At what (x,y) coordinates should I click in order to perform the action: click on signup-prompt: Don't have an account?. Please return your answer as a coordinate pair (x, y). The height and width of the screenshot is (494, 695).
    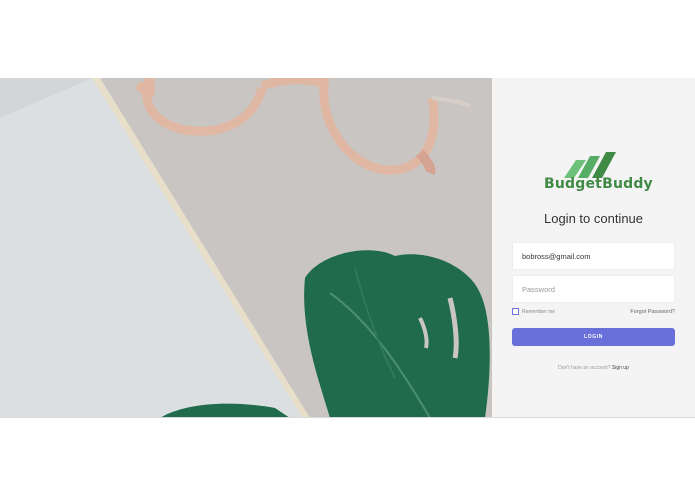
    Looking at the image, I should click on (584, 368).